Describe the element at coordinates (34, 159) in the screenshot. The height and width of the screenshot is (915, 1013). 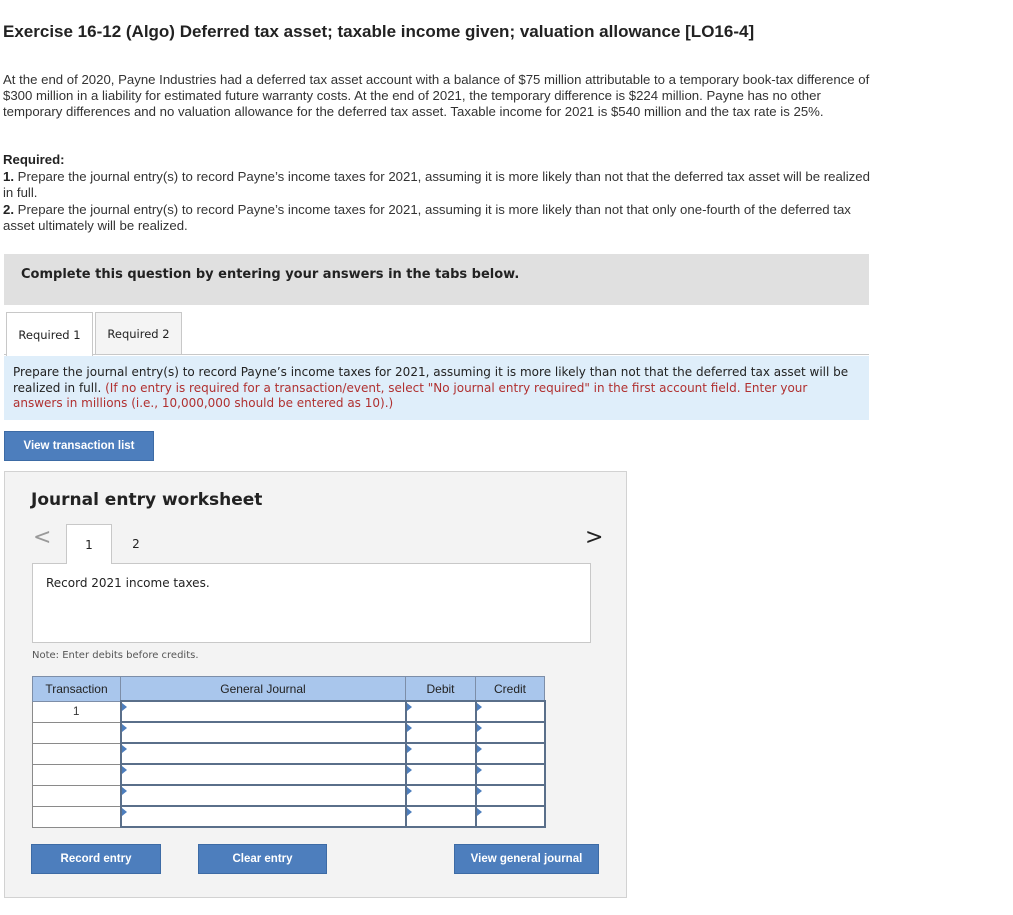
I see `required-heading: Required:` at that location.